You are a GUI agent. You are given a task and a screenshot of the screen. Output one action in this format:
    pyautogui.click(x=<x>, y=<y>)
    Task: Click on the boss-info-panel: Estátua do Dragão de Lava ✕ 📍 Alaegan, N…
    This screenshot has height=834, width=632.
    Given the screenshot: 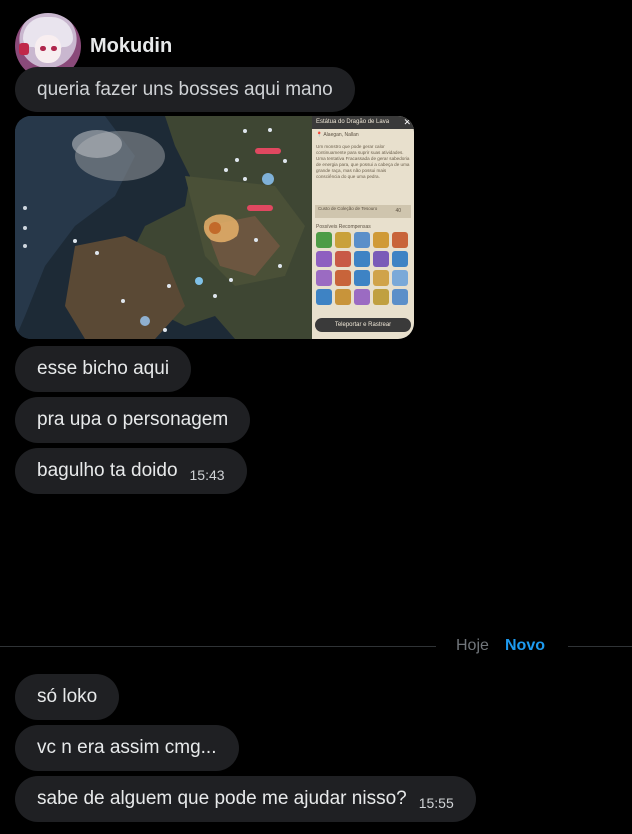 What is the action you would take?
    pyautogui.click(x=363, y=227)
    